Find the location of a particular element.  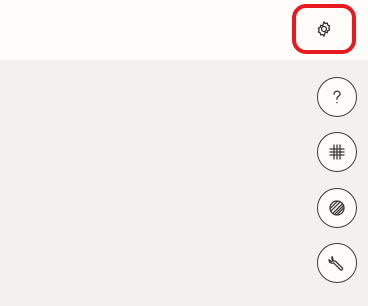

hatched-circle-icon is located at coordinates (337, 208).